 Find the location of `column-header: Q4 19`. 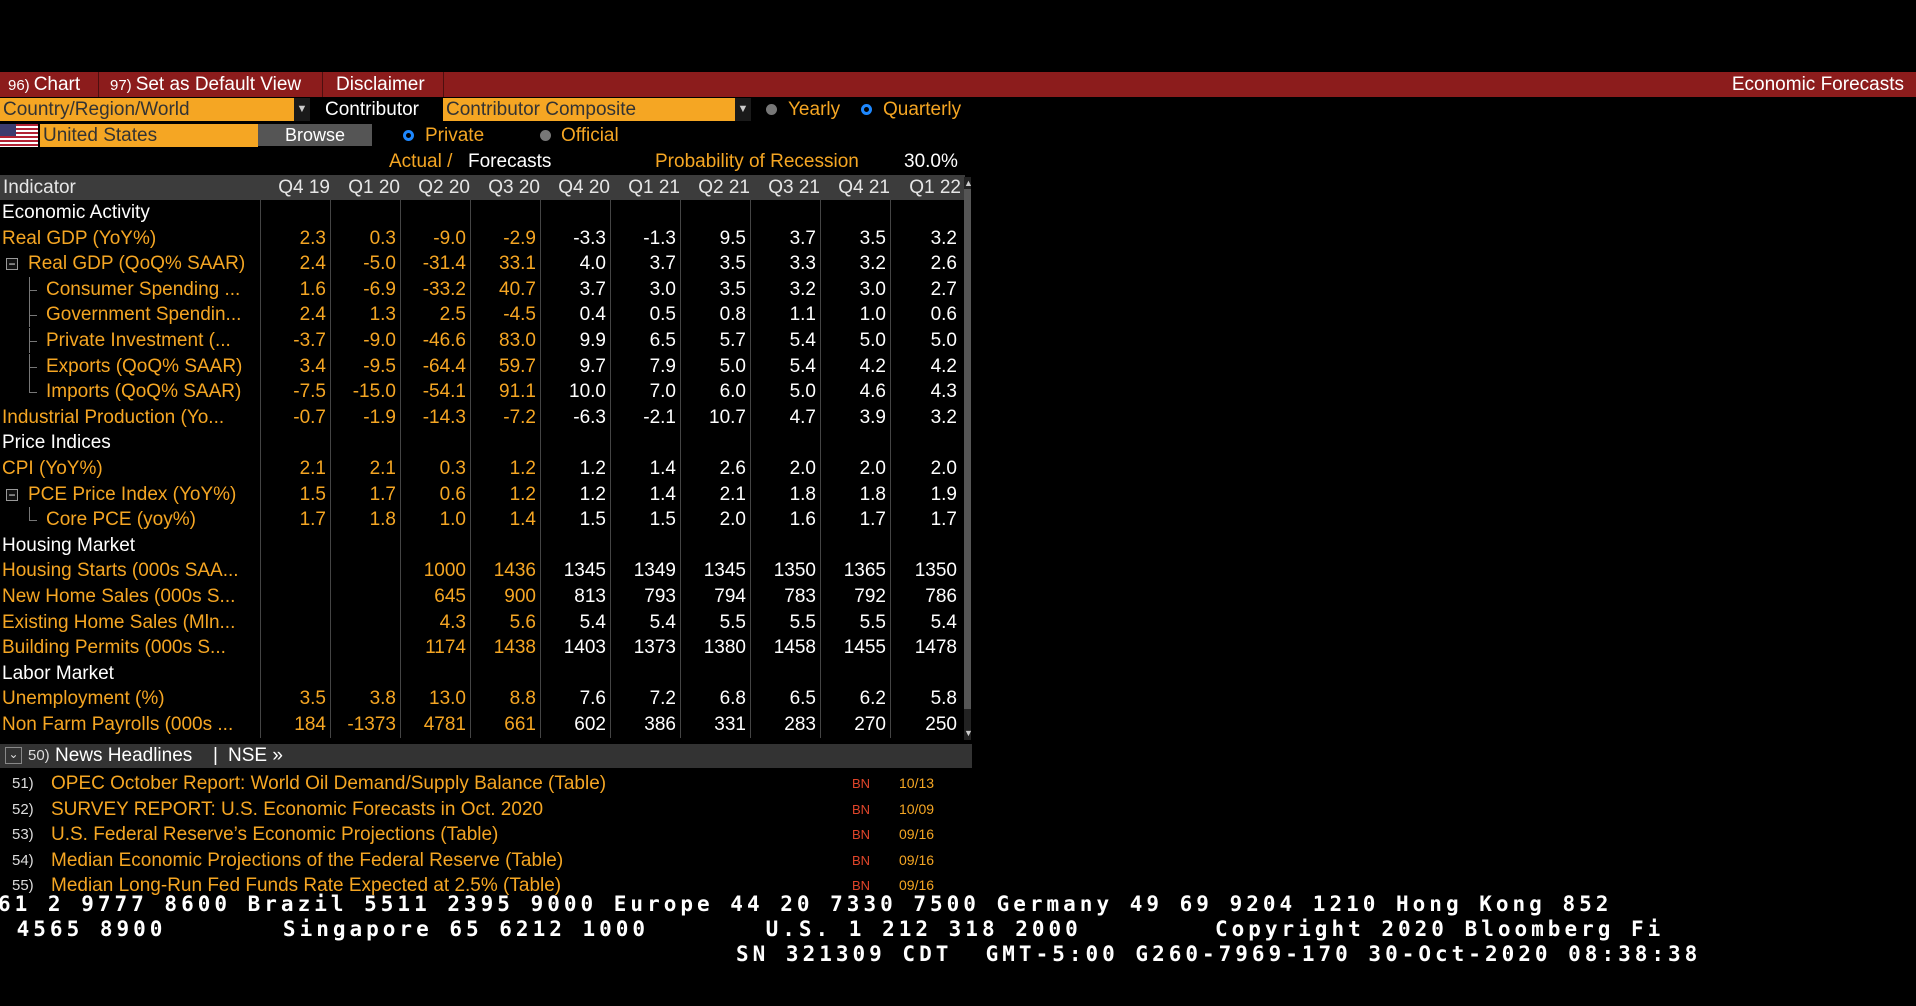

column-header: Q4 19 is located at coordinates (304, 187).